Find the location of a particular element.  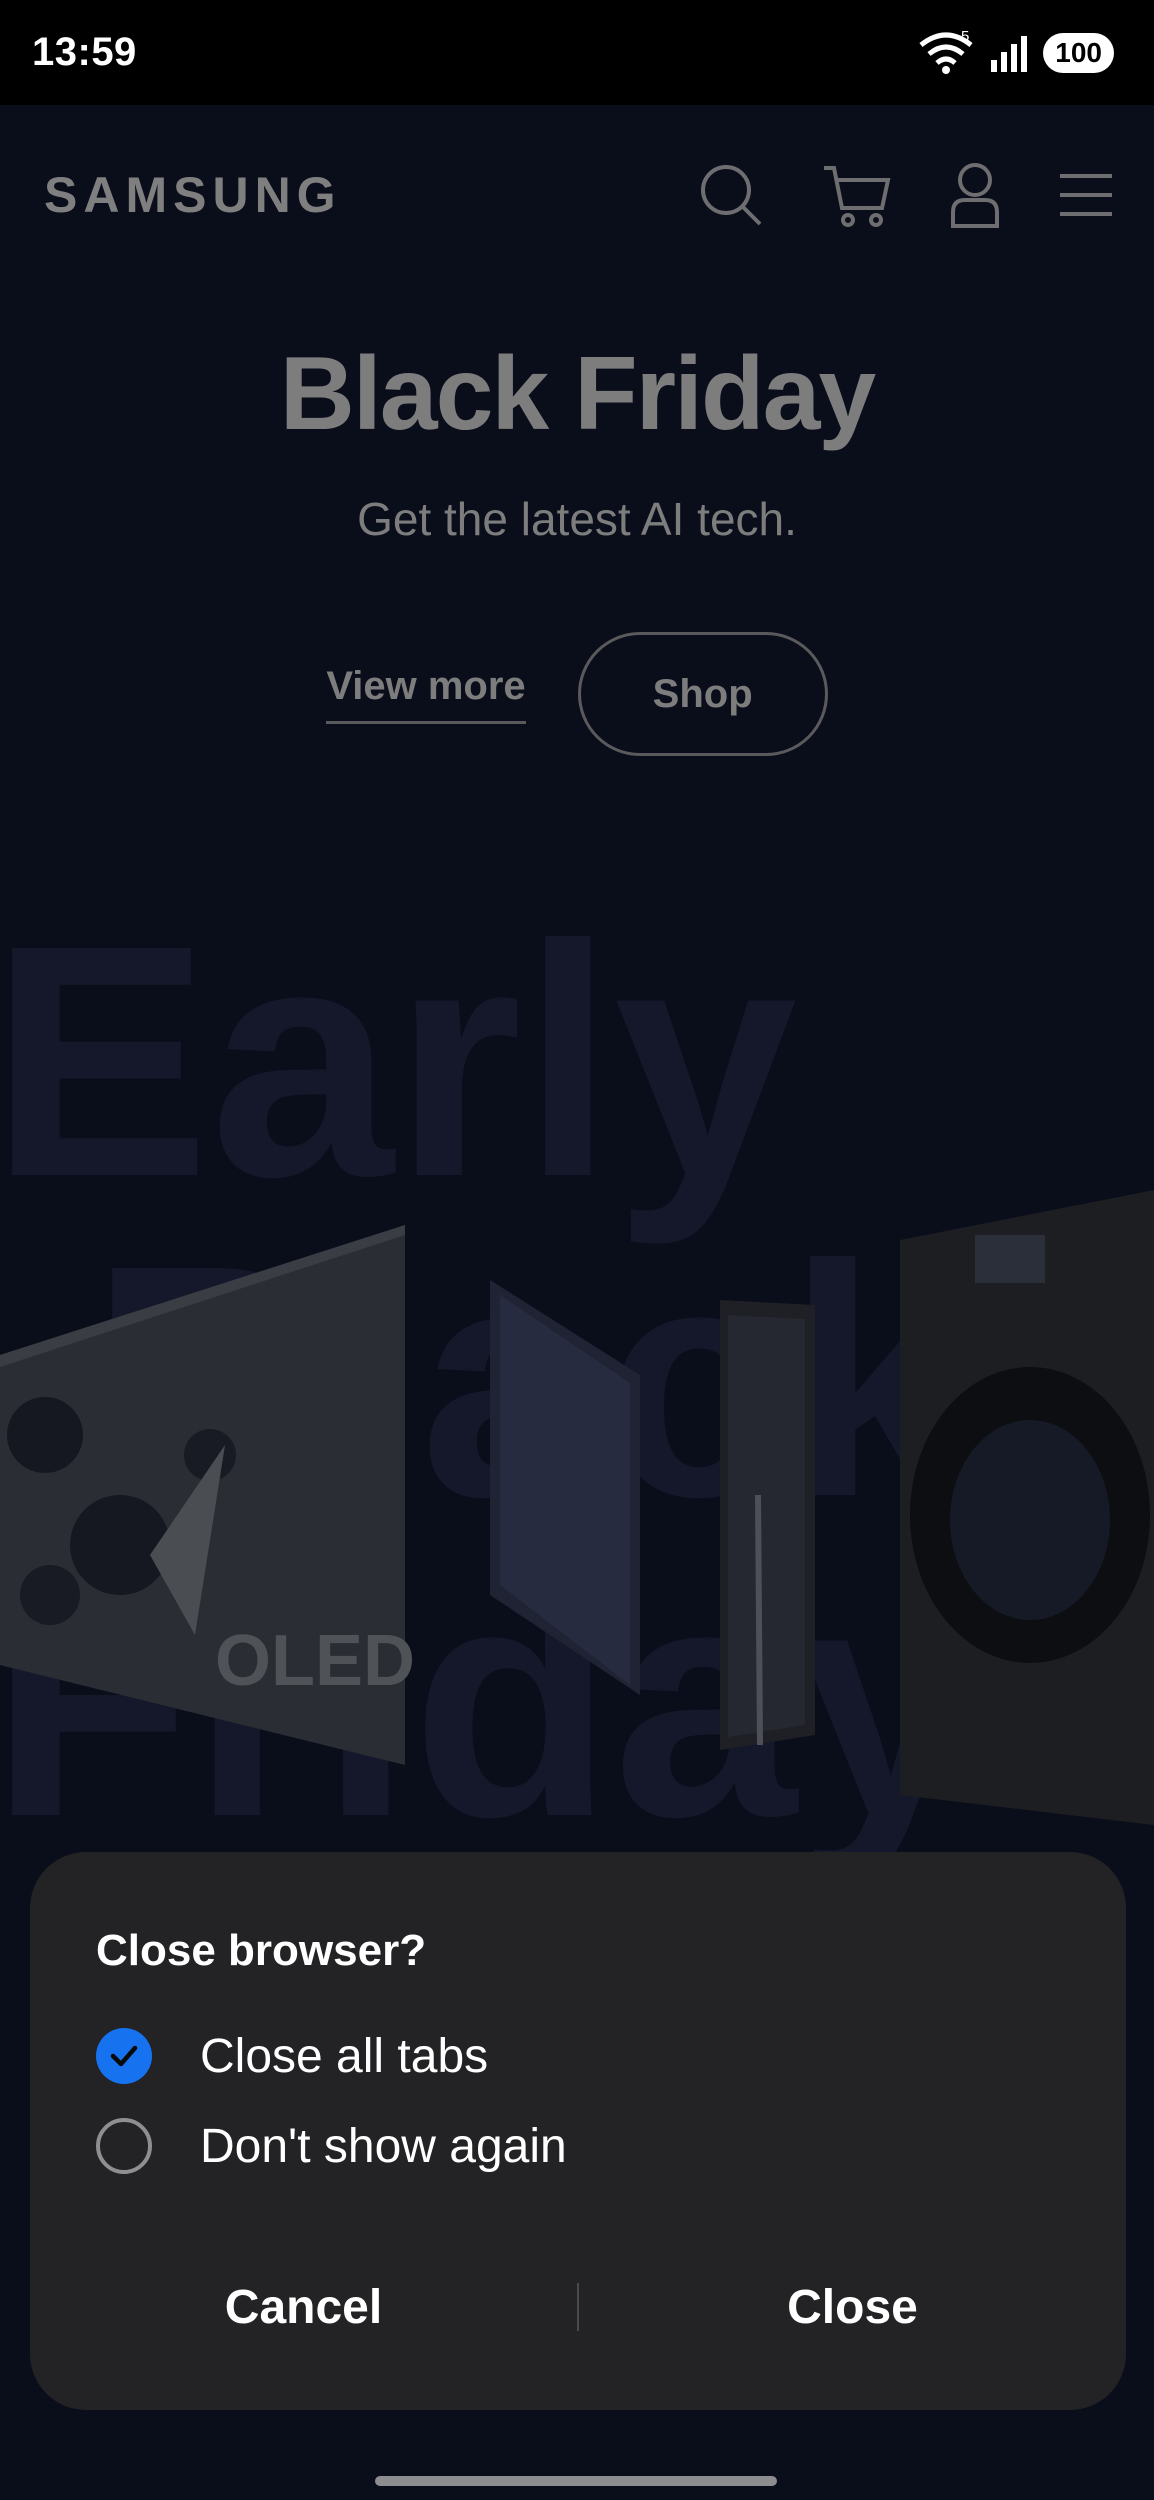

hero-title: Black Friday is located at coordinates (578, 394).